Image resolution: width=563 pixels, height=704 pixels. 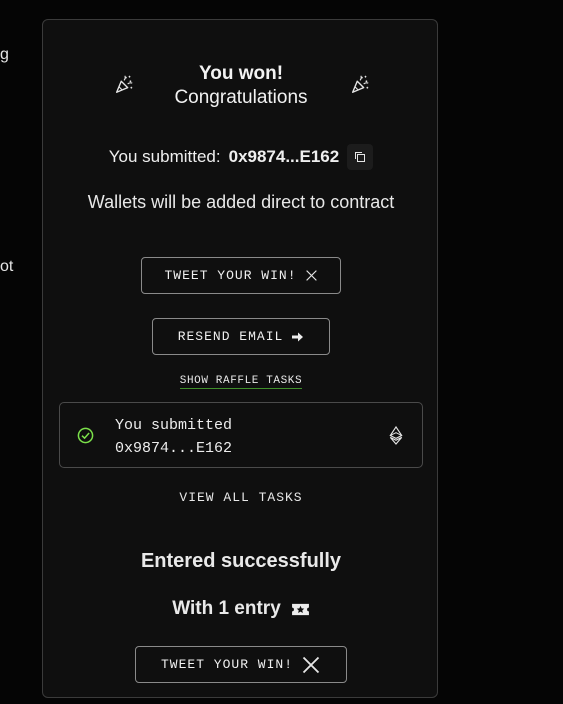 What do you see at coordinates (300, 609) in the screenshot?
I see `ticket-icon` at bounding box center [300, 609].